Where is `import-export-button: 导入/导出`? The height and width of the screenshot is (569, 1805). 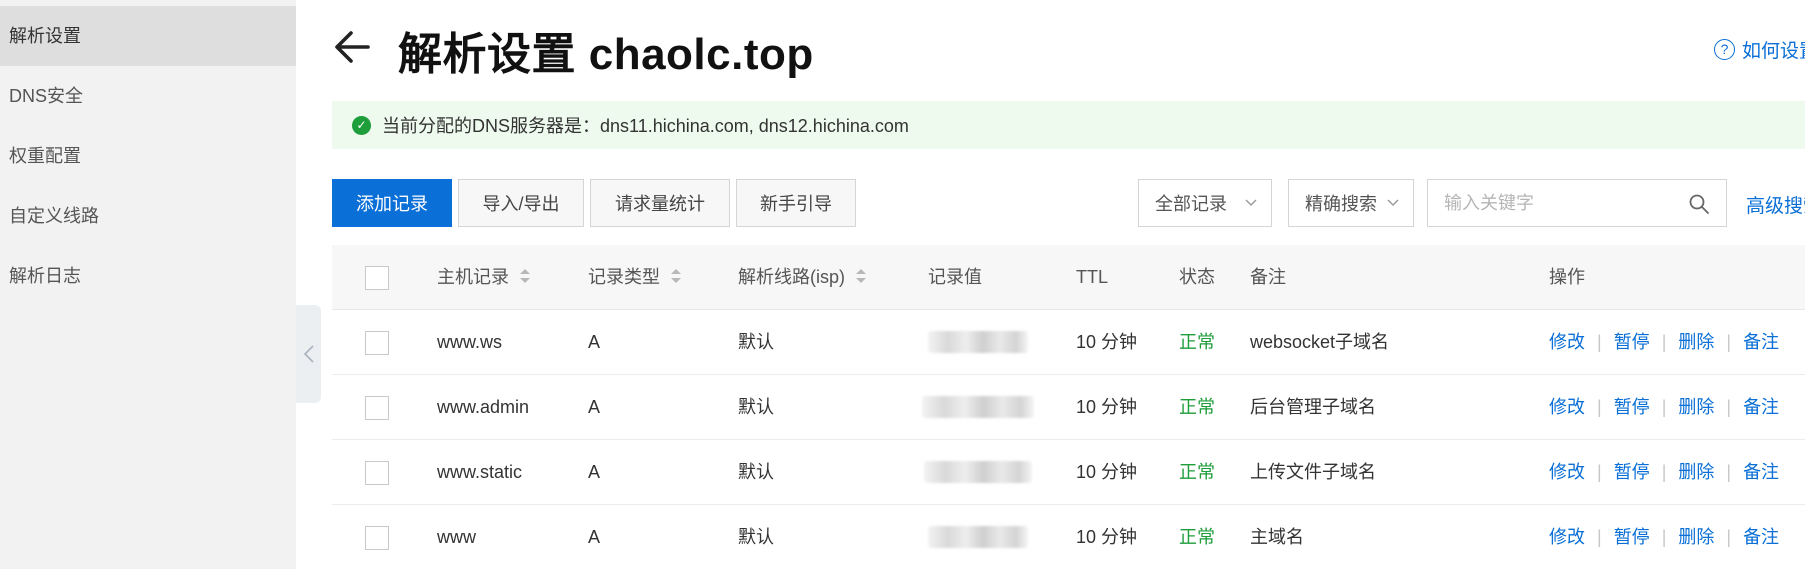
import-export-button: 导入/导出 is located at coordinates (521, 203).